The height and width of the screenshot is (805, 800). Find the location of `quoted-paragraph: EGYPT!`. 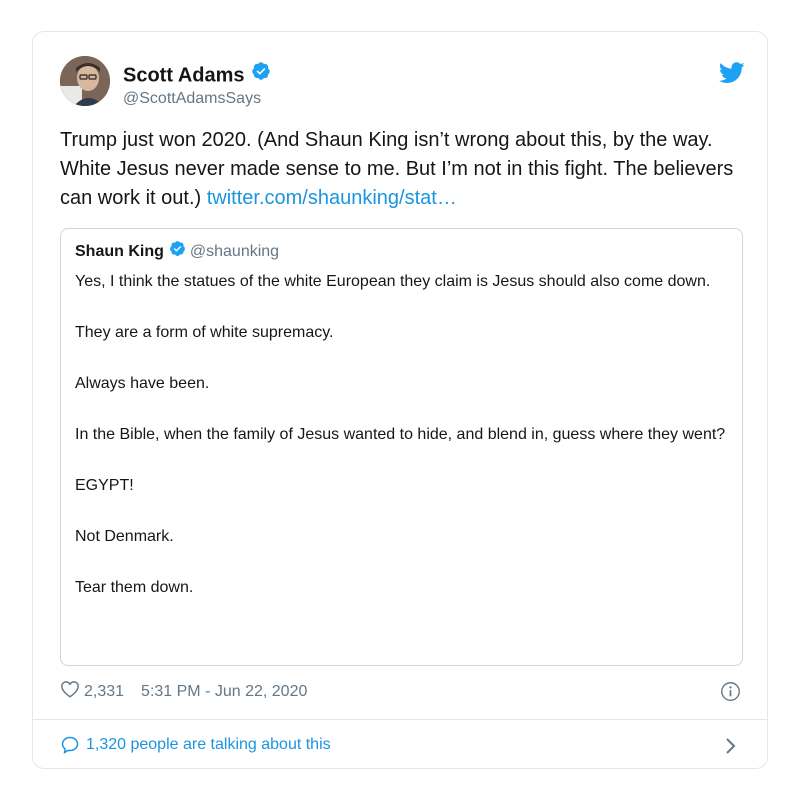

quoted-paragraph: EGYPT! is located at coordinates (104, 485).